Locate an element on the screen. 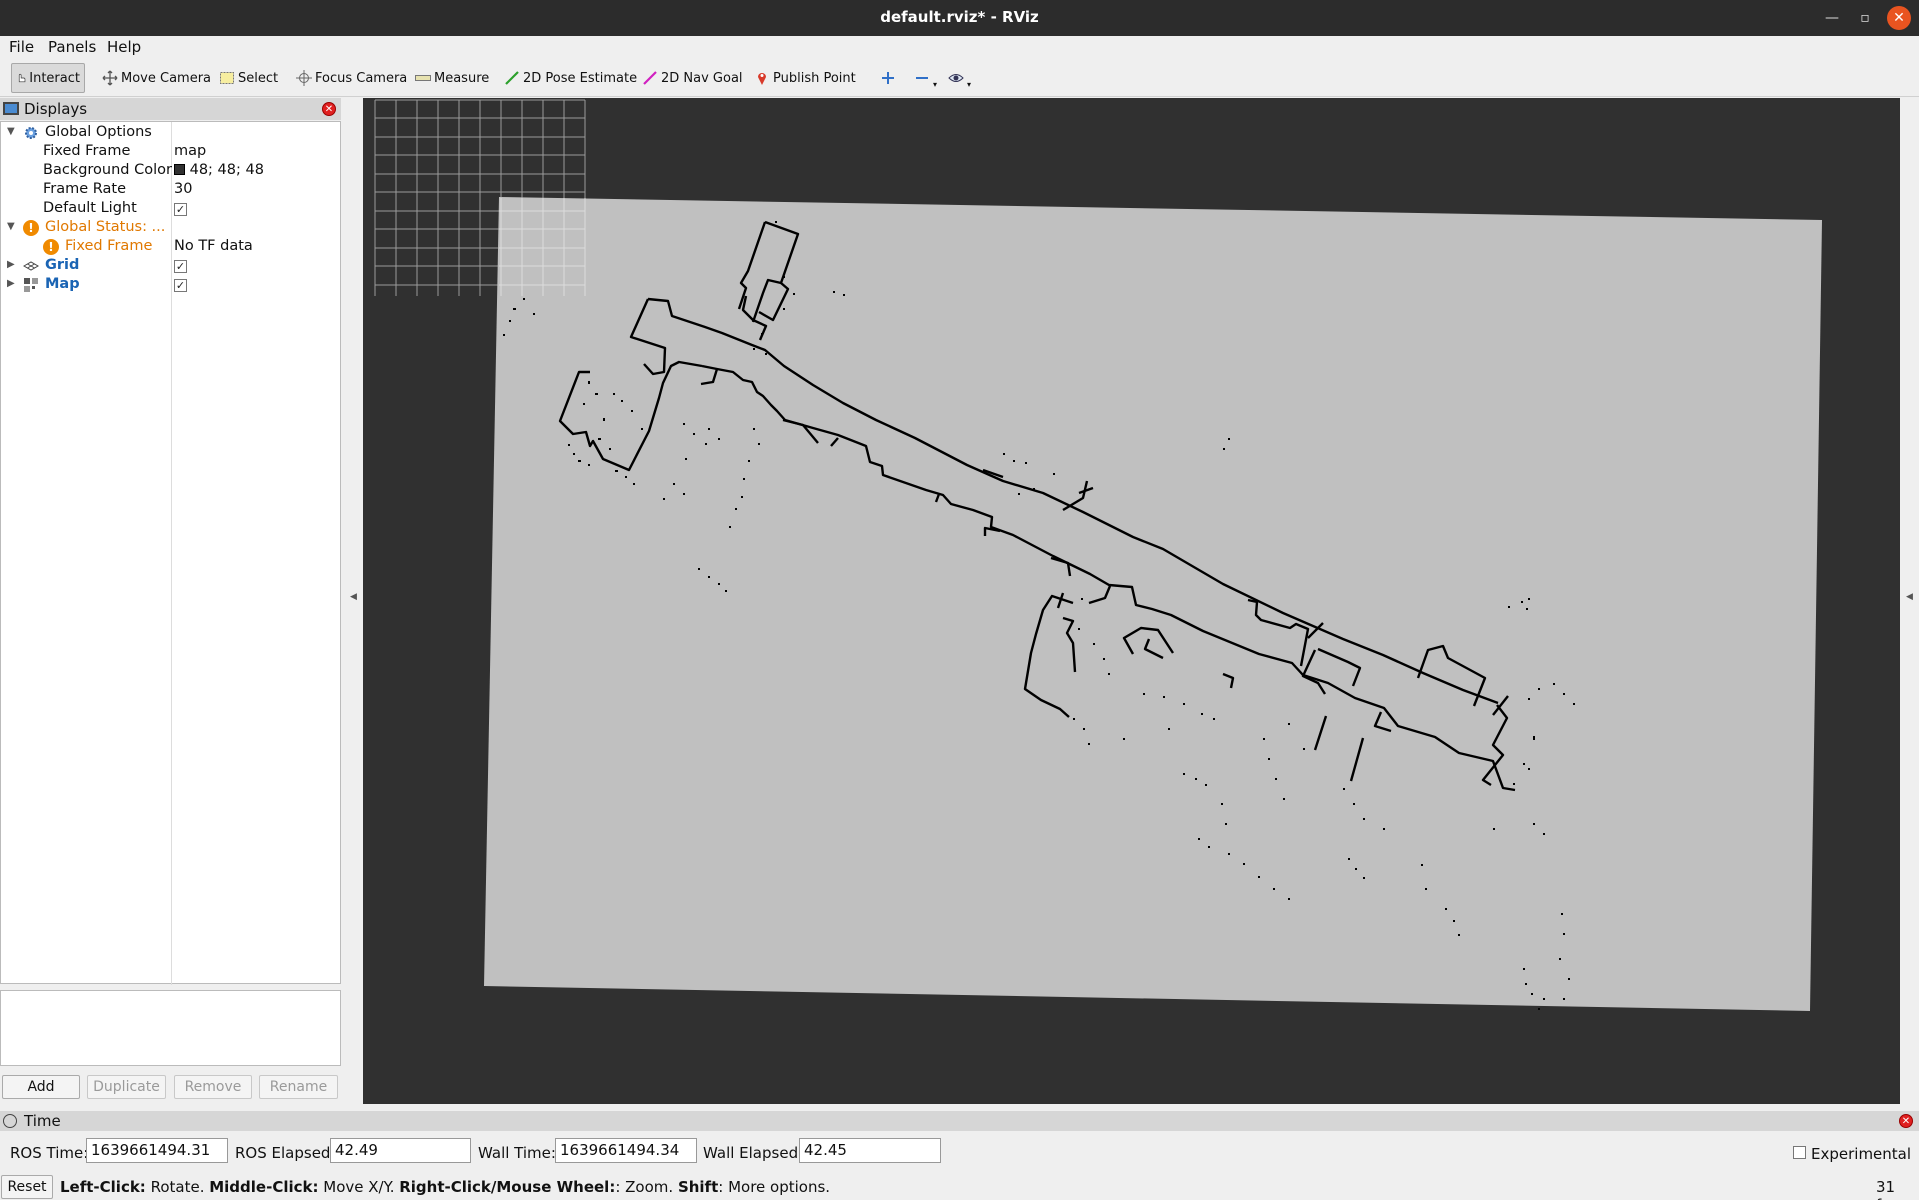 The height and width of the screenshot is (1200, 1919). hint-middle-click: Middle-Click: is located at coordinates (264, 1187).